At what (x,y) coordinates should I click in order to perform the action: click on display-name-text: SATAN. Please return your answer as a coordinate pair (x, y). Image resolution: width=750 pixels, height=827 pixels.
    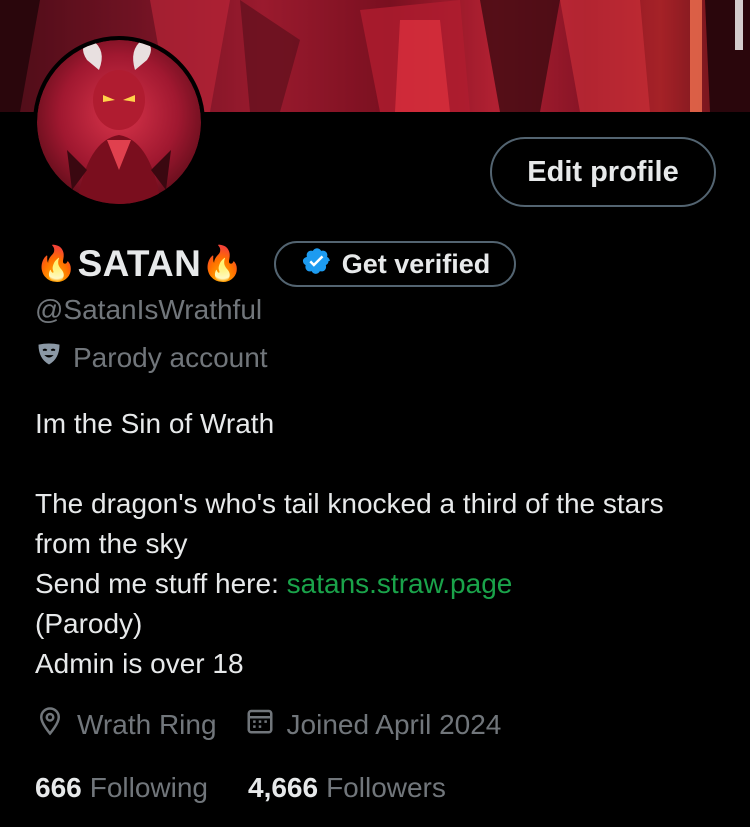
    Looking at the image, I should click on (139, 263).